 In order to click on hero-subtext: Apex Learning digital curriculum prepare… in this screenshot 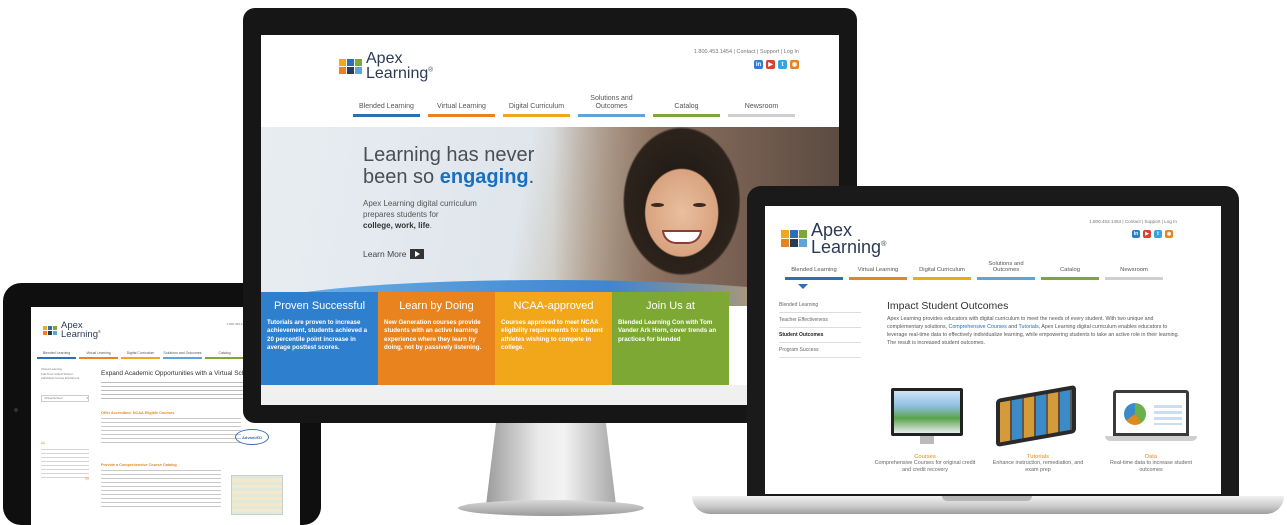, I will do `click(420, 214)`.